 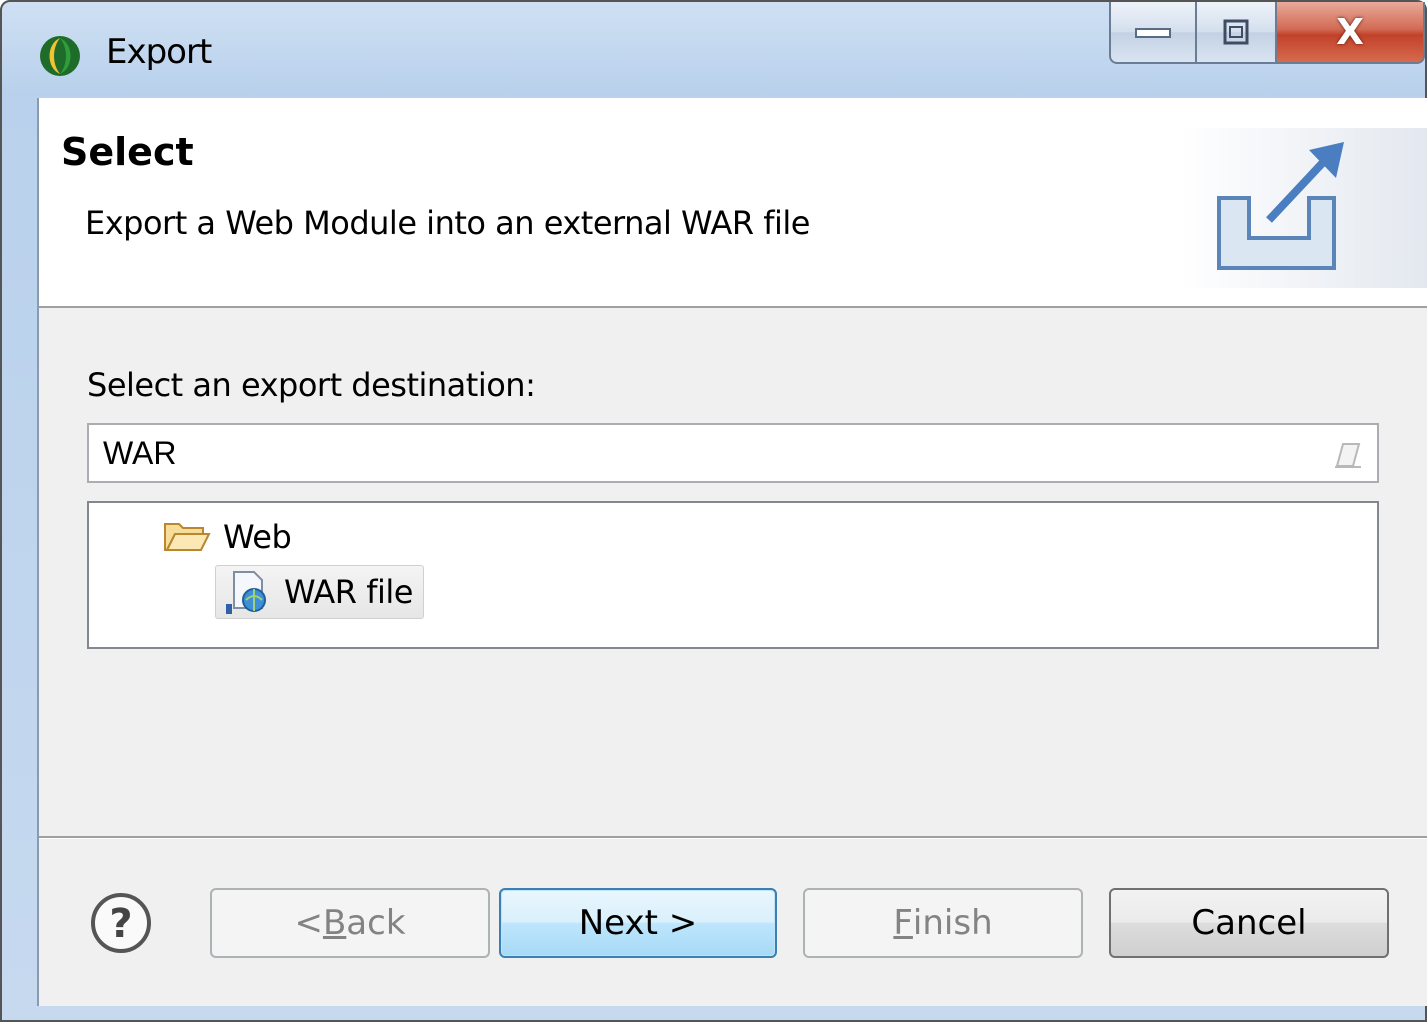 What do you see at coordinates (638, 923) in the screenshot?
I see `next-button: Next >` at bounding box center [638, 923].